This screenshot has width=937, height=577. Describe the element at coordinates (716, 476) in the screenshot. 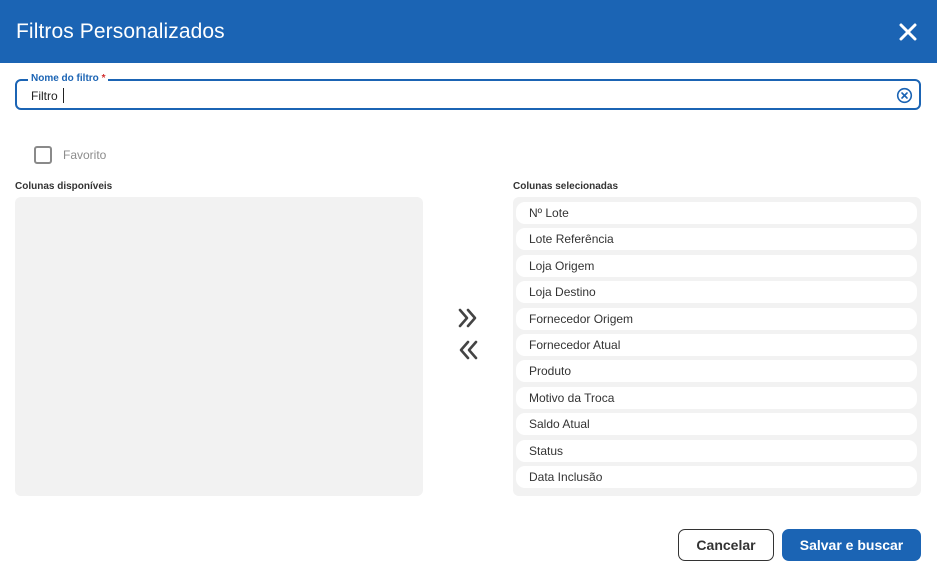

I see `list-item: Data Inclusão` at that location.